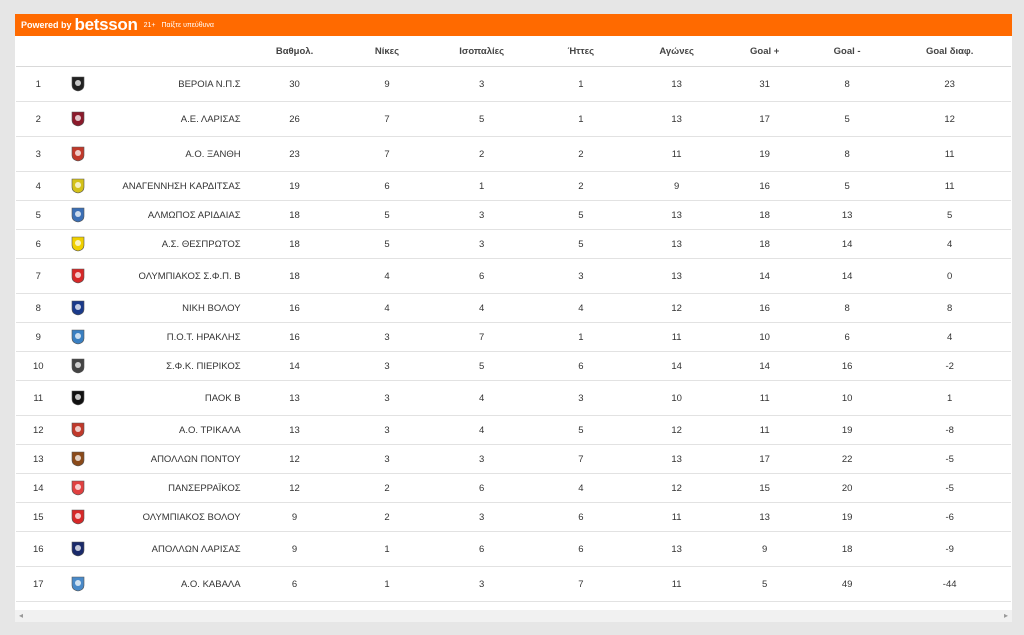 The width and height of the screenshot is (1024, 635). I want to click on wins-cell: 2, so click(387, 488).